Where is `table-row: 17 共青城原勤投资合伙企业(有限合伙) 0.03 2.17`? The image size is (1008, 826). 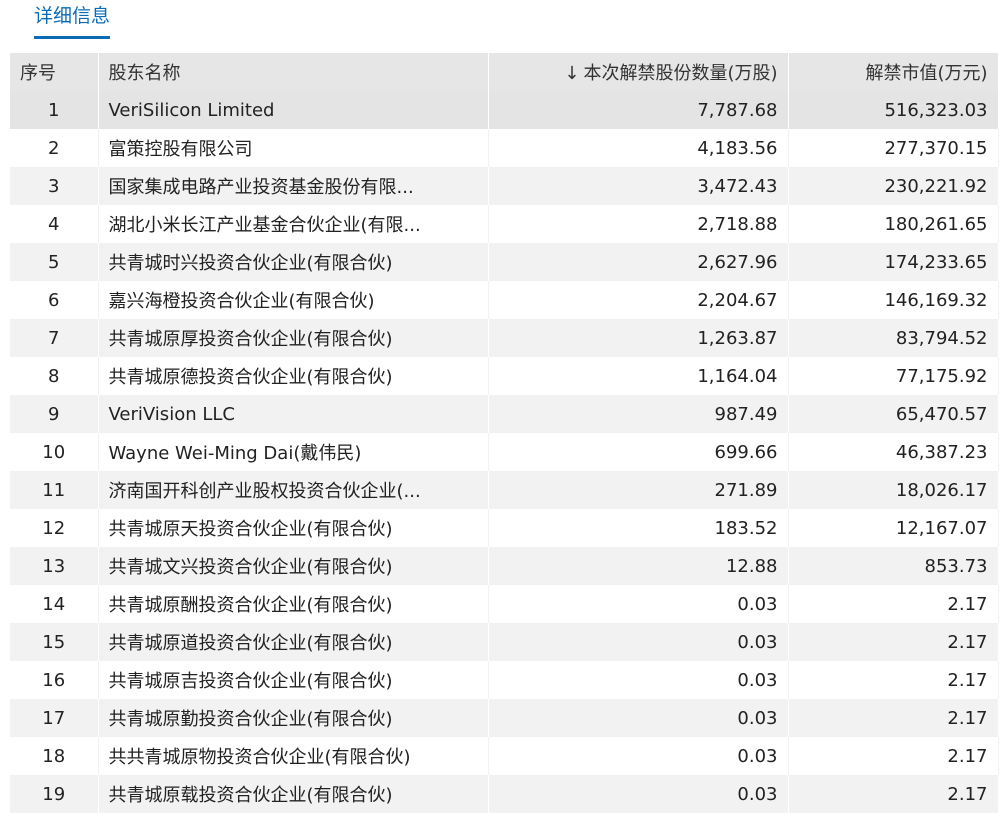 table-row: 17 共青城原勤投资合伙企业(有限合伙) 0.03 2.17 is located at coordinates (504, 718).